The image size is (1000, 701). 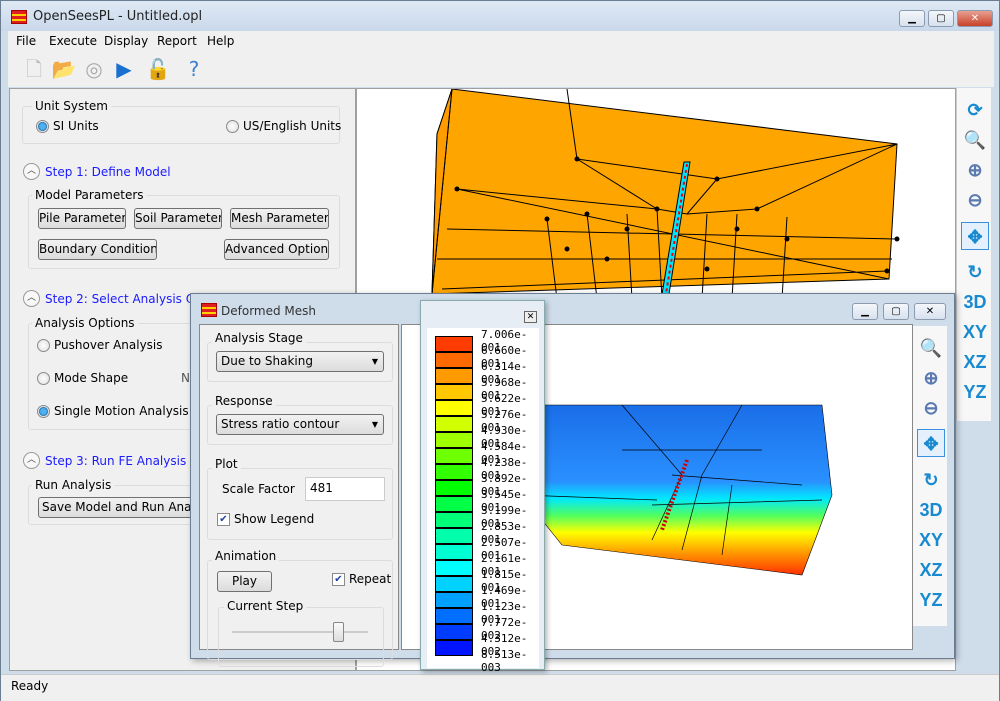 I want to click on dialog-view-toolbar: 🔍 ⊕ ⊖ ✥ ↻ 3D XY XZ YZ, so click(x=930, y=476).